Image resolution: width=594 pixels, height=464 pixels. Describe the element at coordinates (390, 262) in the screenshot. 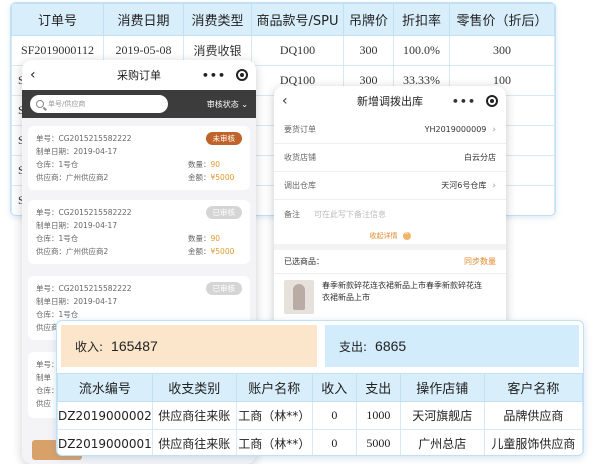

I see `selected-products-header: 已选商品： 同步数量` at that location.